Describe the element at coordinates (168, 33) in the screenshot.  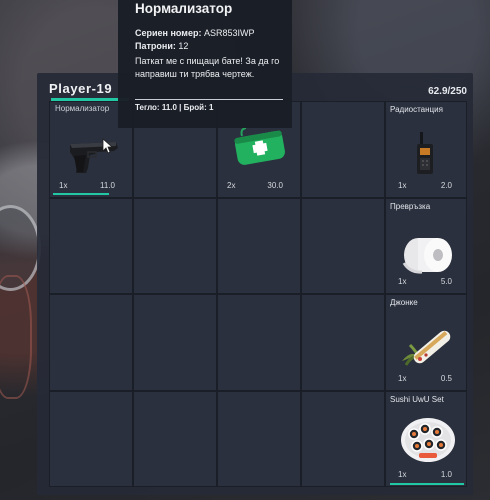
I see `serial-label: Сериен номер:` at that location.